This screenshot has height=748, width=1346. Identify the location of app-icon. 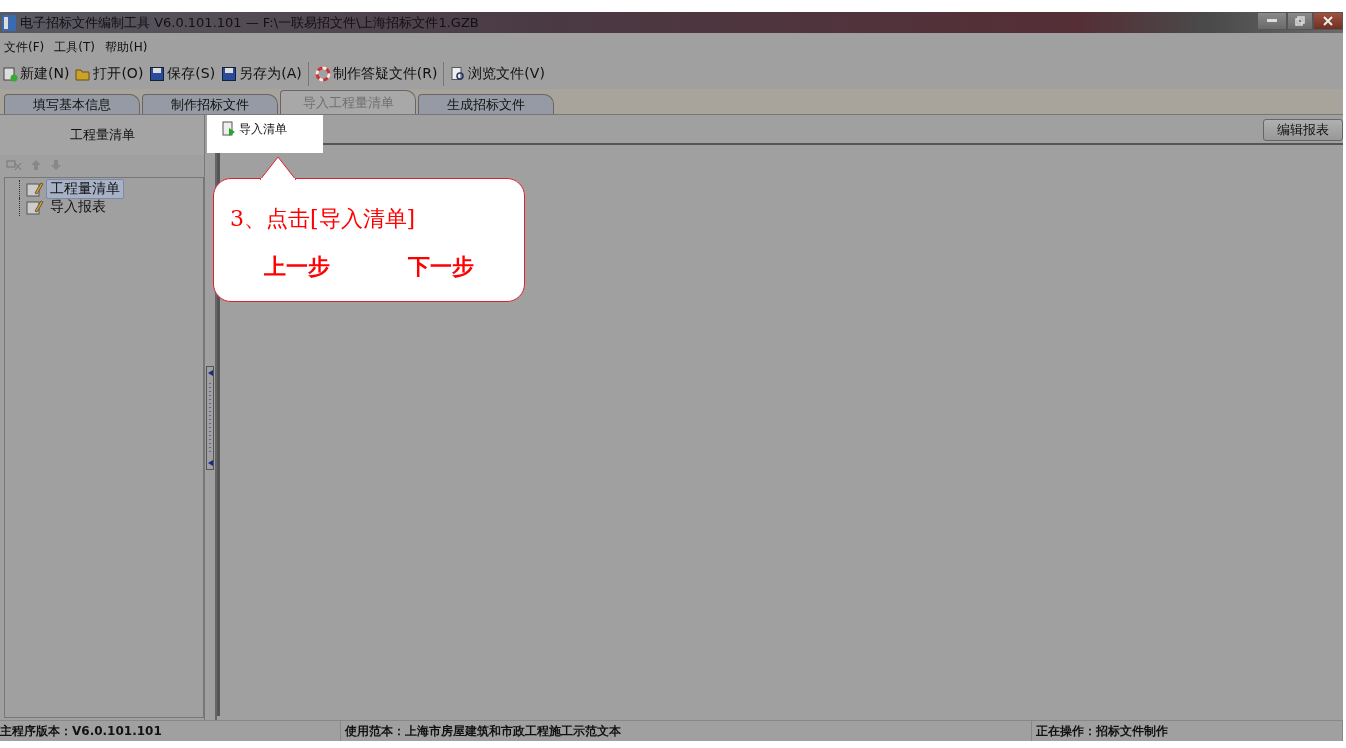
(9, 22).